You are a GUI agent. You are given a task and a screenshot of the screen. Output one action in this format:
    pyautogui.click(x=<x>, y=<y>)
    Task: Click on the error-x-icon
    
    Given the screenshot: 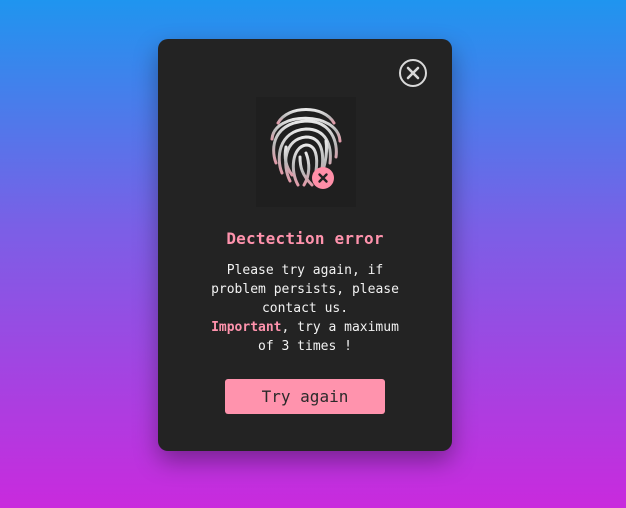 What is the action you would take?
    pyautogui.click(x=323, y=178)
    